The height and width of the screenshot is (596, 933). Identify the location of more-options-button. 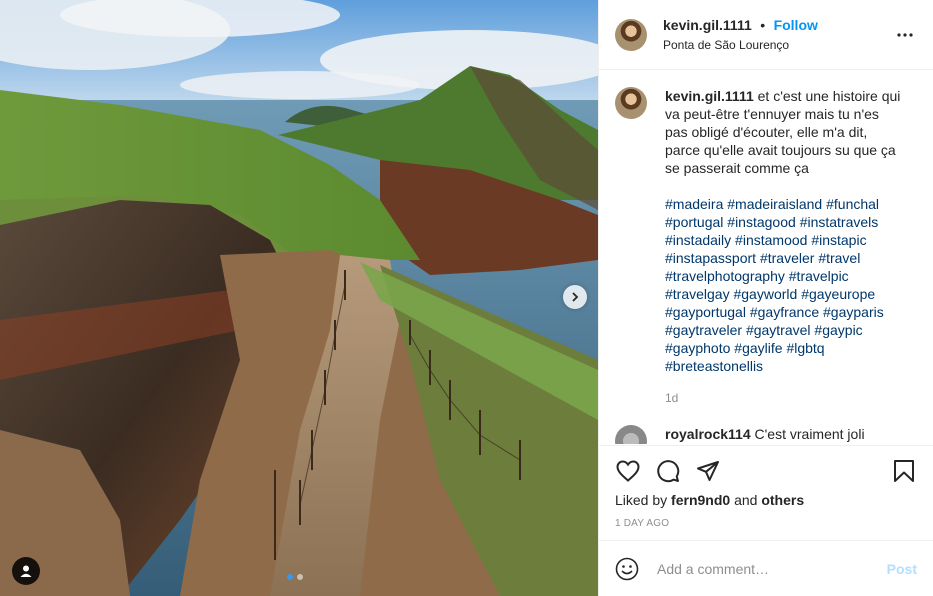
(905, 35).